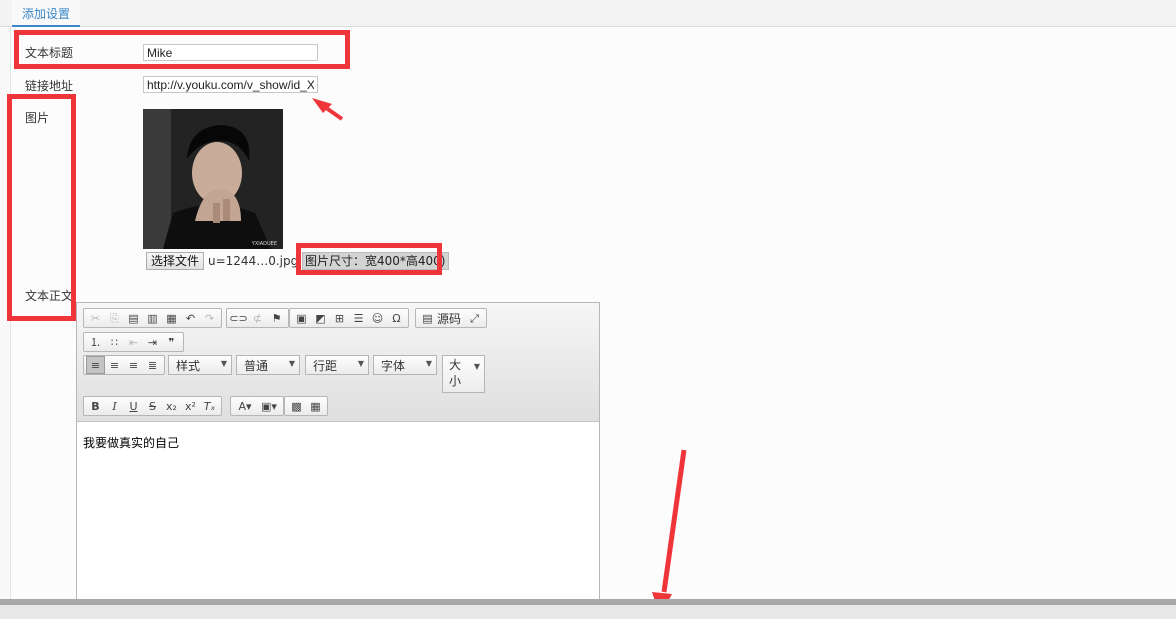  I want to click on scrollbar-thumb, so click(588, 602).